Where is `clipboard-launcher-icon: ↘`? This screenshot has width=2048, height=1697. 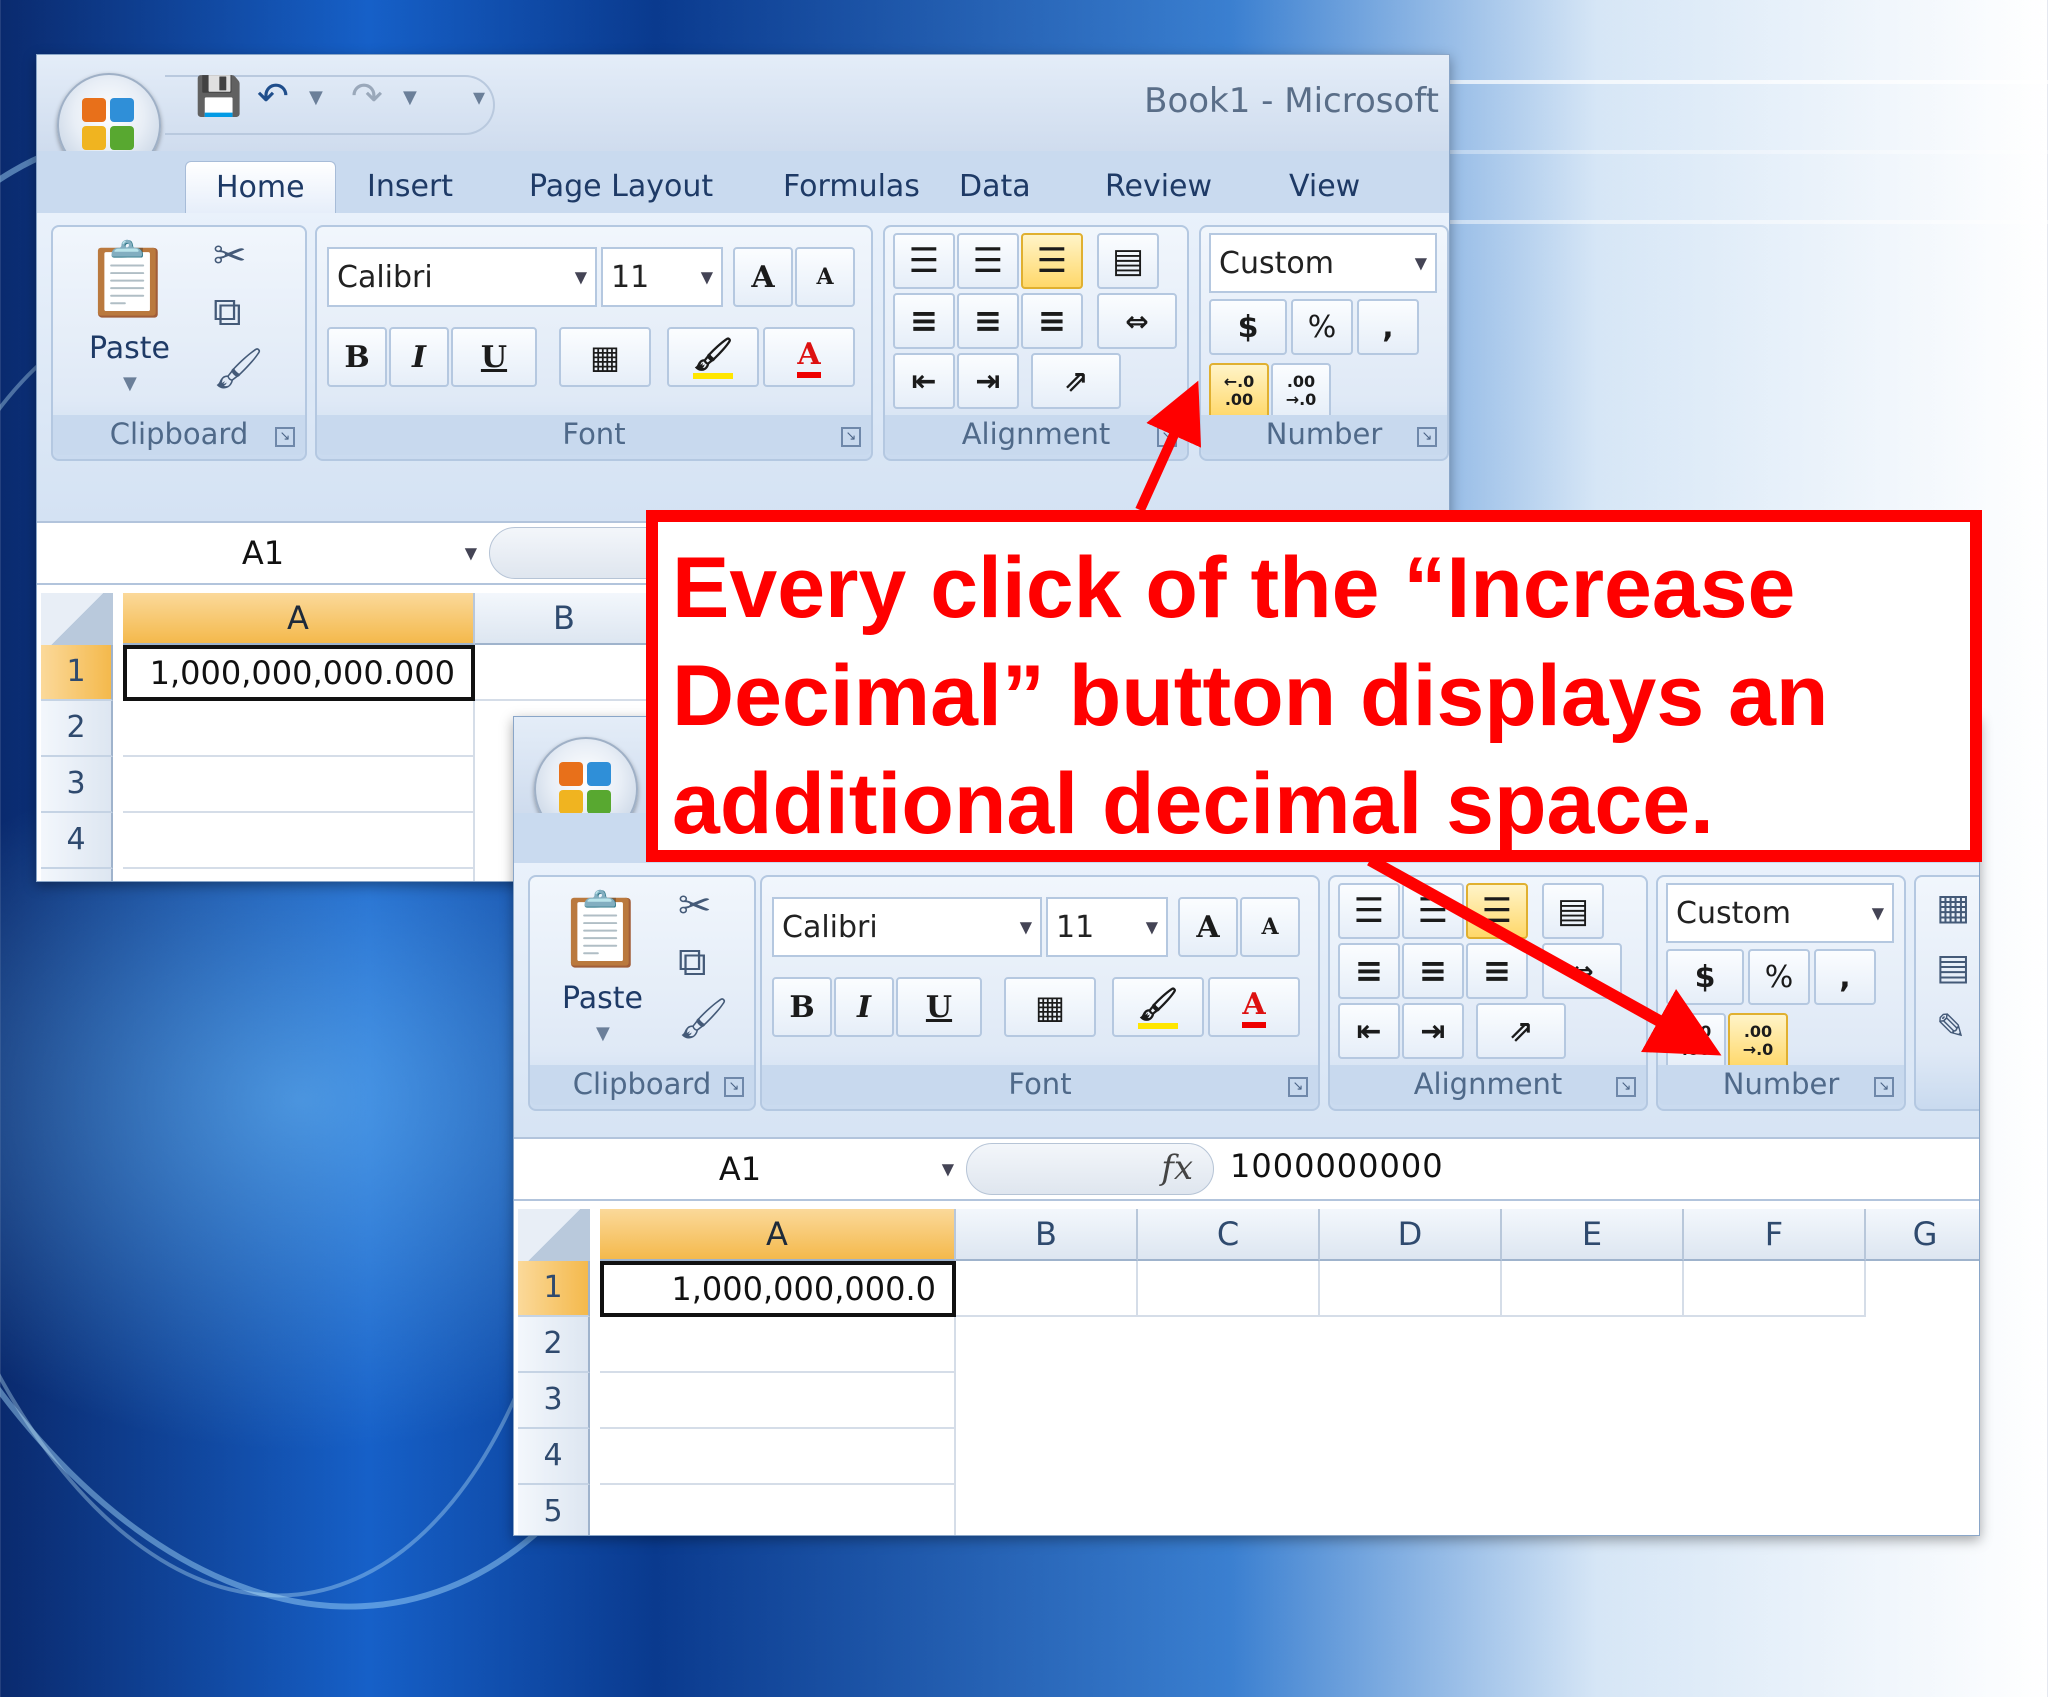
clipboard-launcher-icon: ↘ is located at coordinates (285, 437).